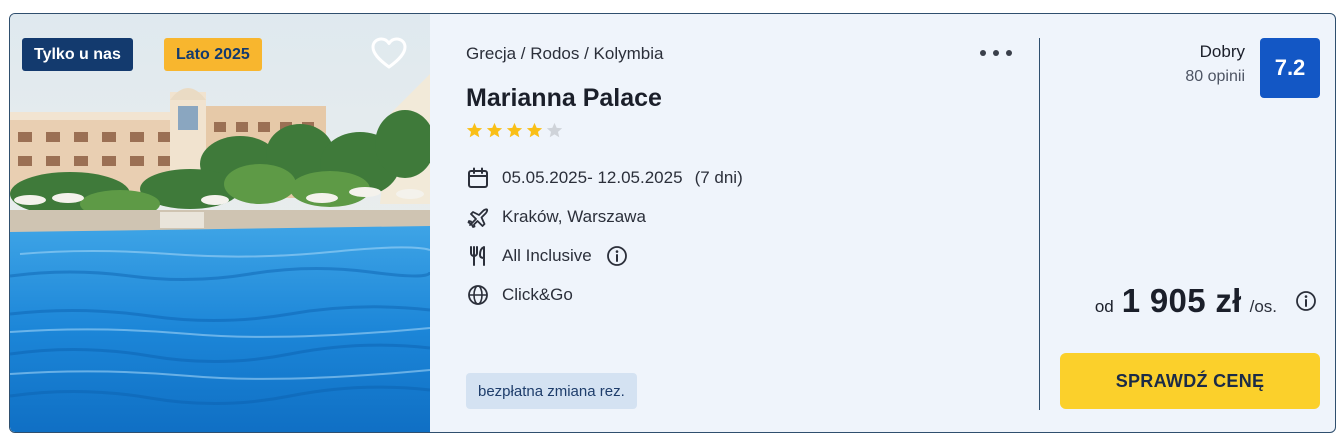 This screenshot has width=1344, height=444. What do you see at coordinates (1190, 381) in the screenshot?
I see `check-price-button: SPRAWDŹ CENĘ` at bounding box center [1190, 381].